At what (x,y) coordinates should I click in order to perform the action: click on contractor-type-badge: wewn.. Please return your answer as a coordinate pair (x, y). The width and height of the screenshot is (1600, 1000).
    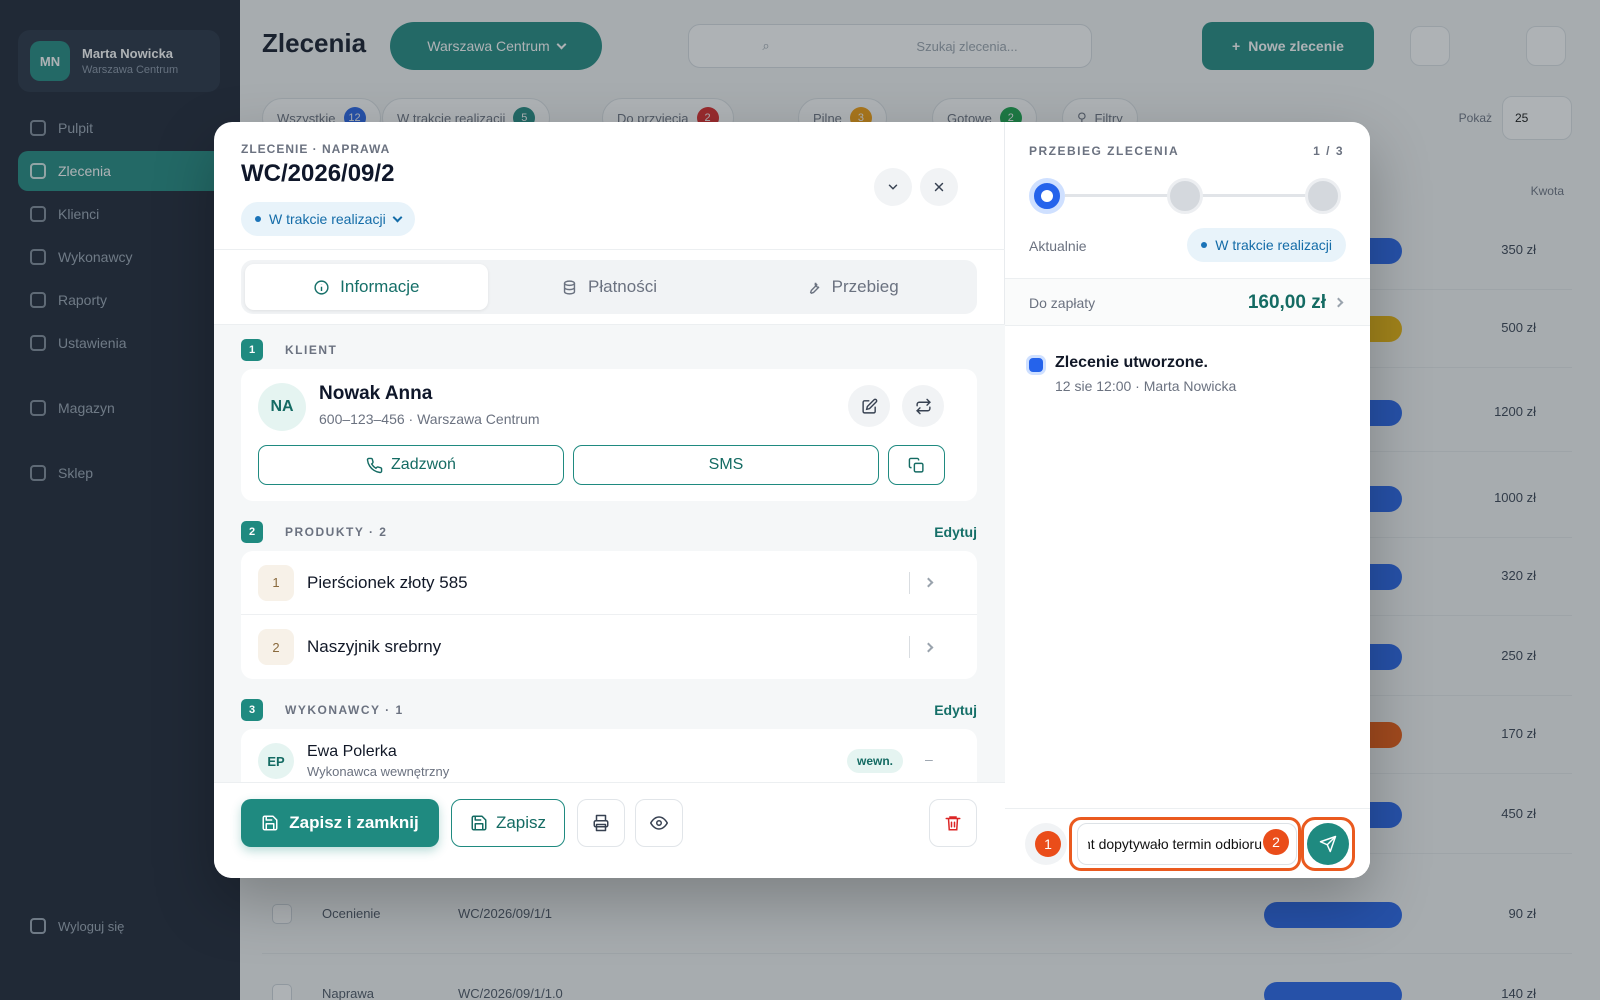
    Looking at the image, I should click on (875, 761).